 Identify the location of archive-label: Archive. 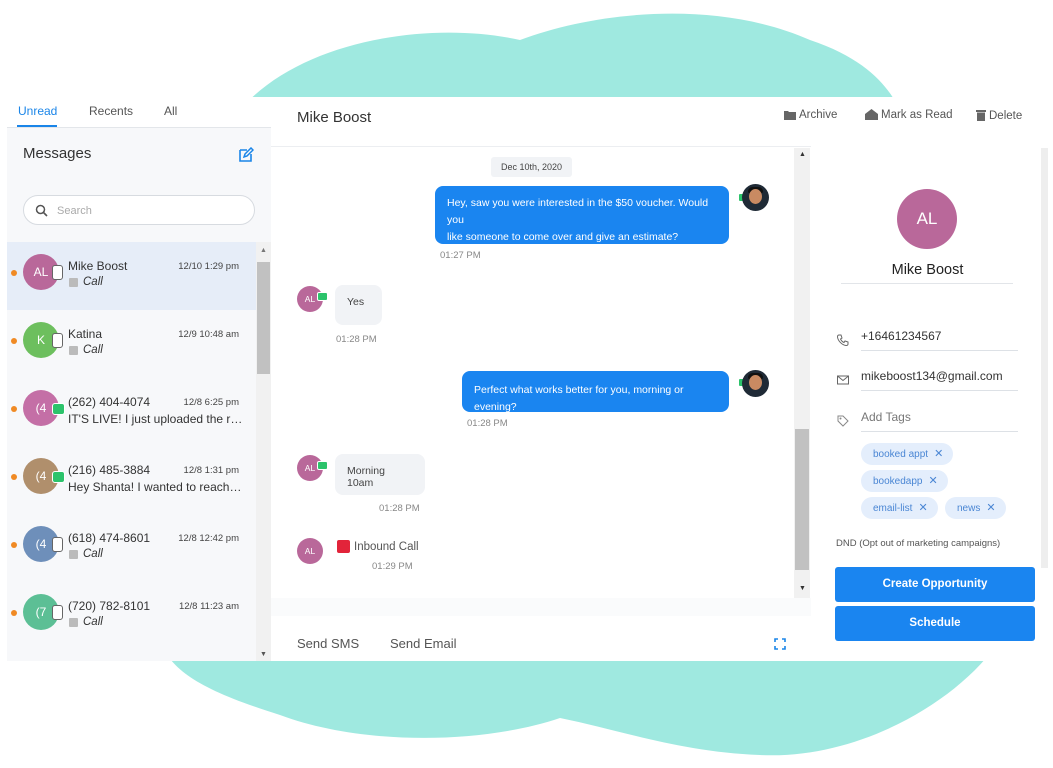
(818, 115).